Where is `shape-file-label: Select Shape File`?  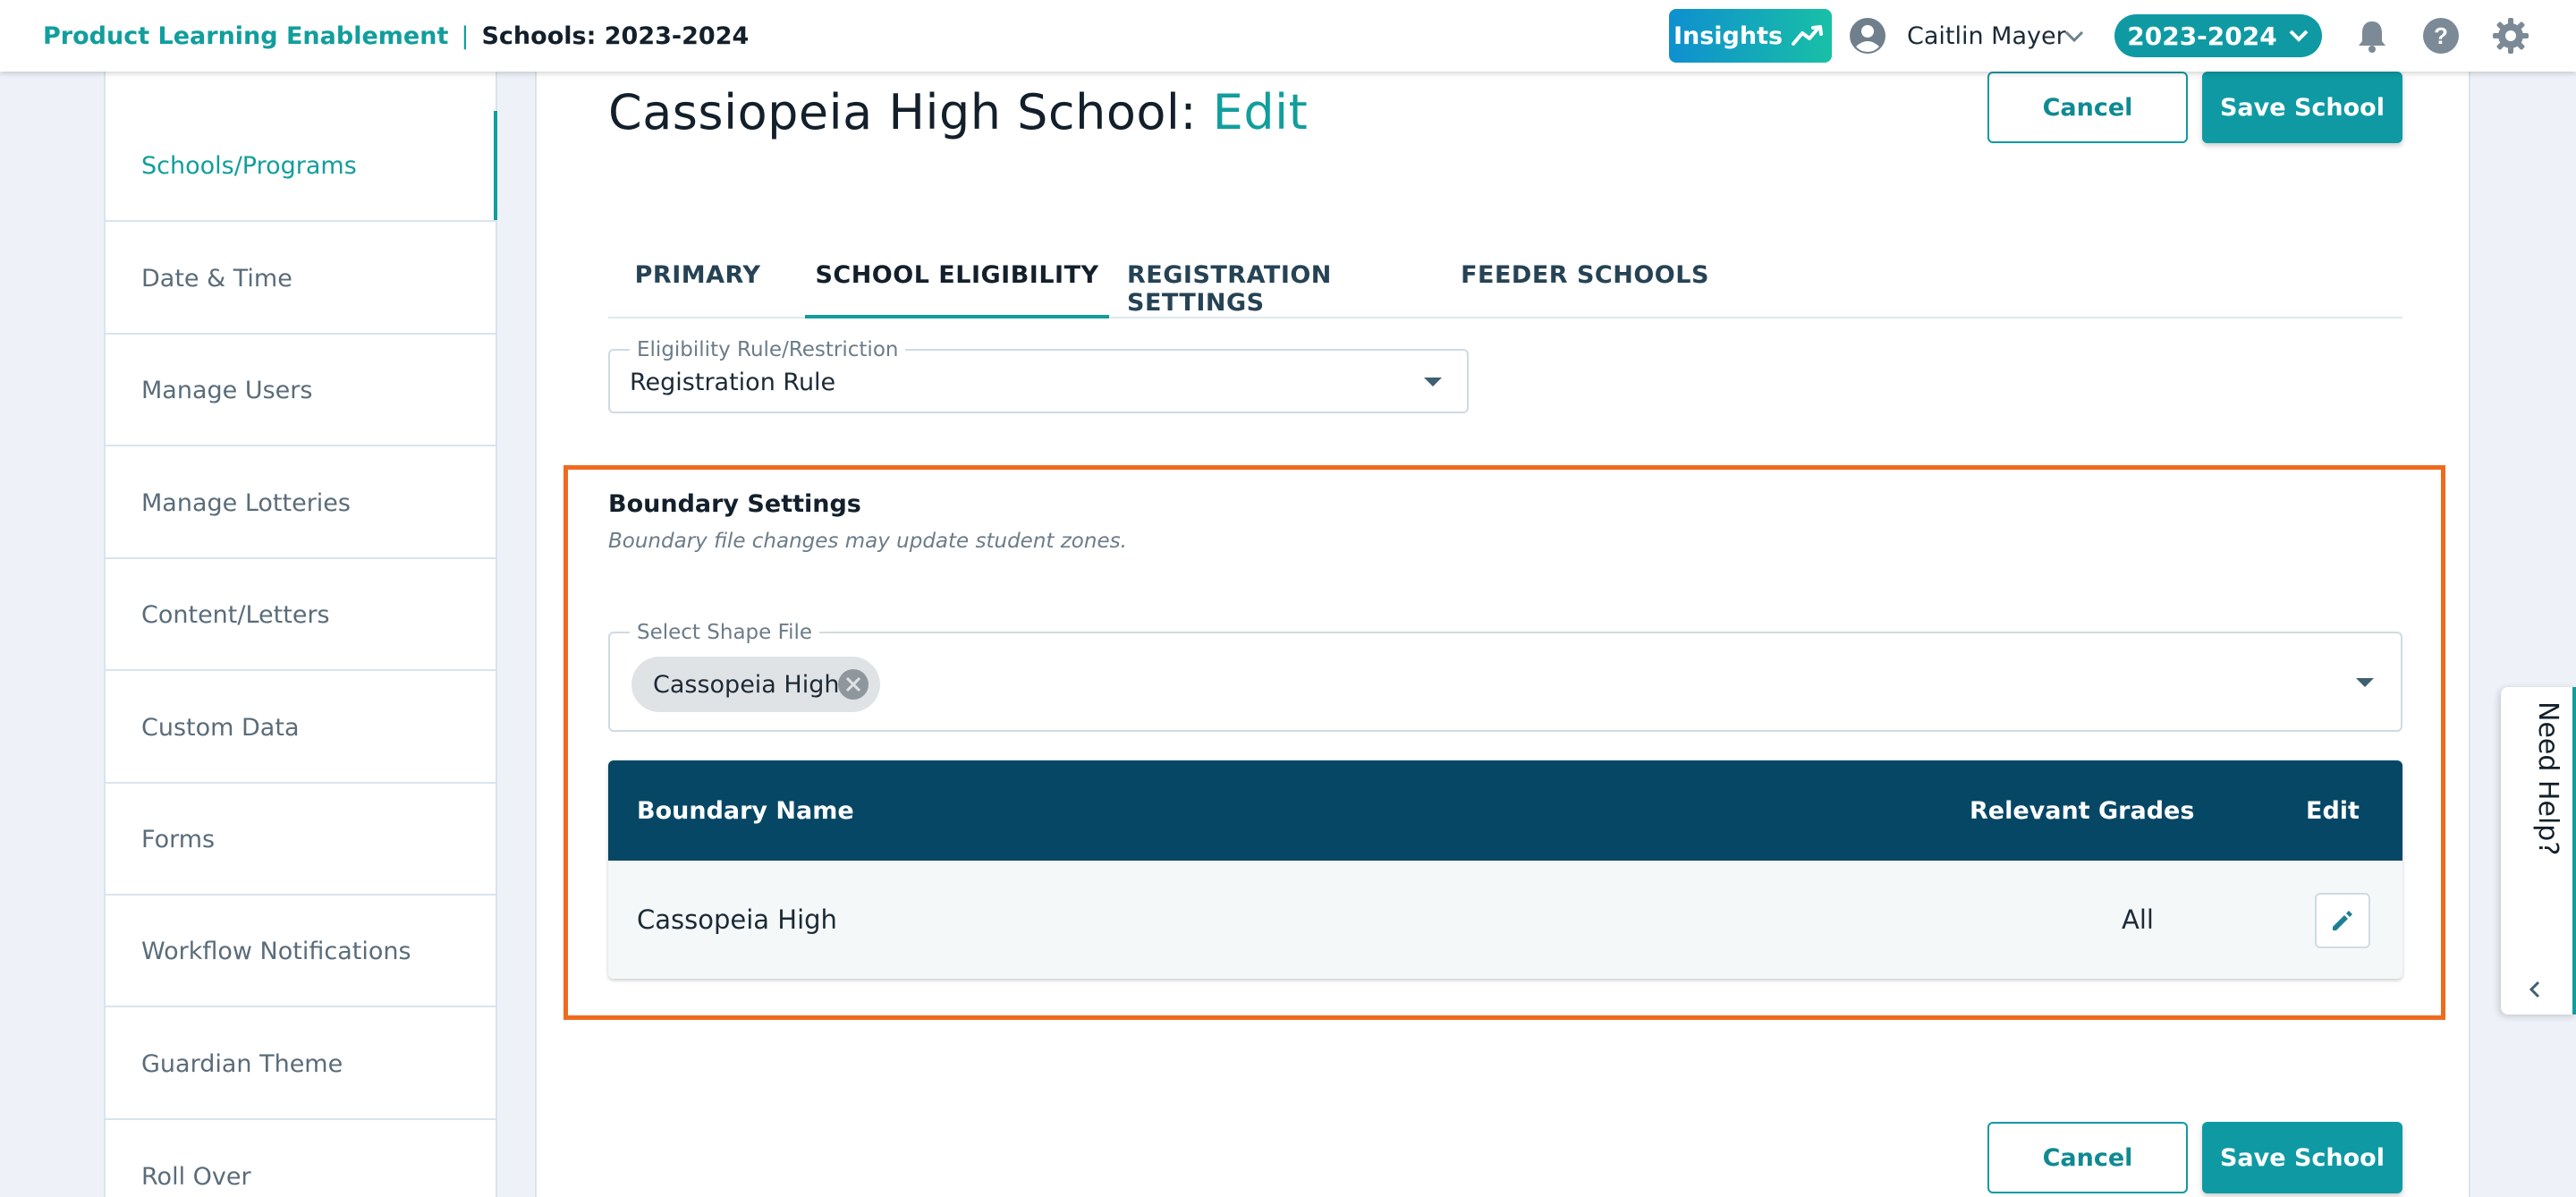 shape-file-label: Select Shape File is located at coordinates (725, 633).